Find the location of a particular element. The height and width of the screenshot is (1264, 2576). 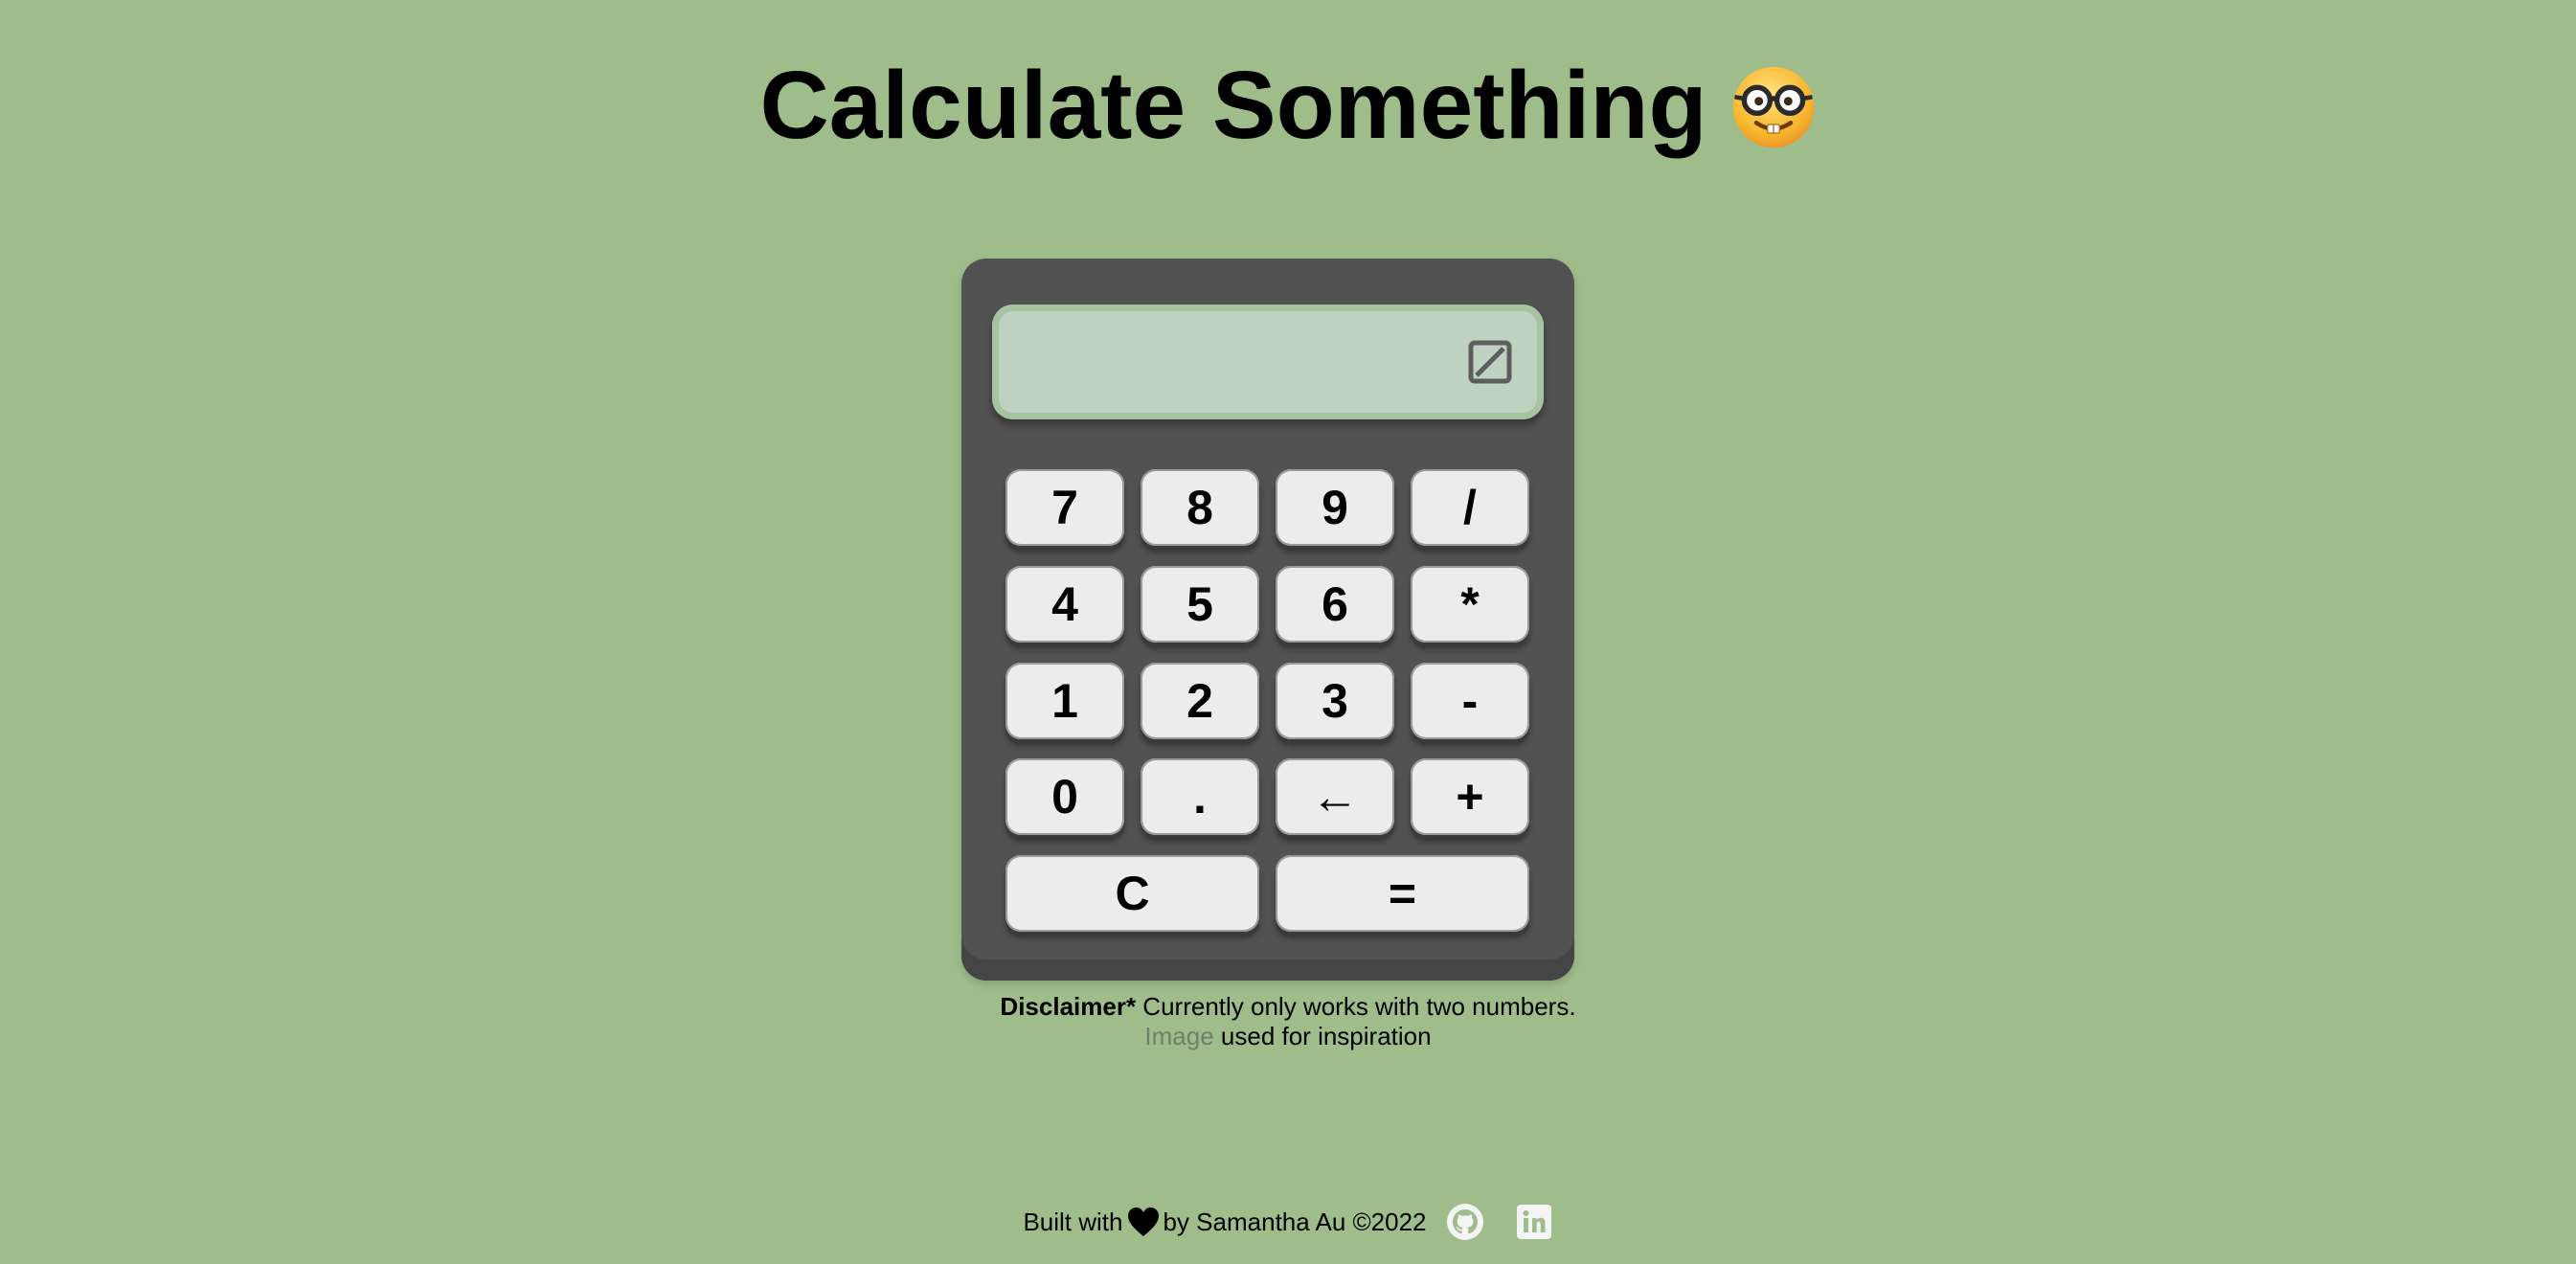

eight-button: 8 is located at coordinates (1200, 507).